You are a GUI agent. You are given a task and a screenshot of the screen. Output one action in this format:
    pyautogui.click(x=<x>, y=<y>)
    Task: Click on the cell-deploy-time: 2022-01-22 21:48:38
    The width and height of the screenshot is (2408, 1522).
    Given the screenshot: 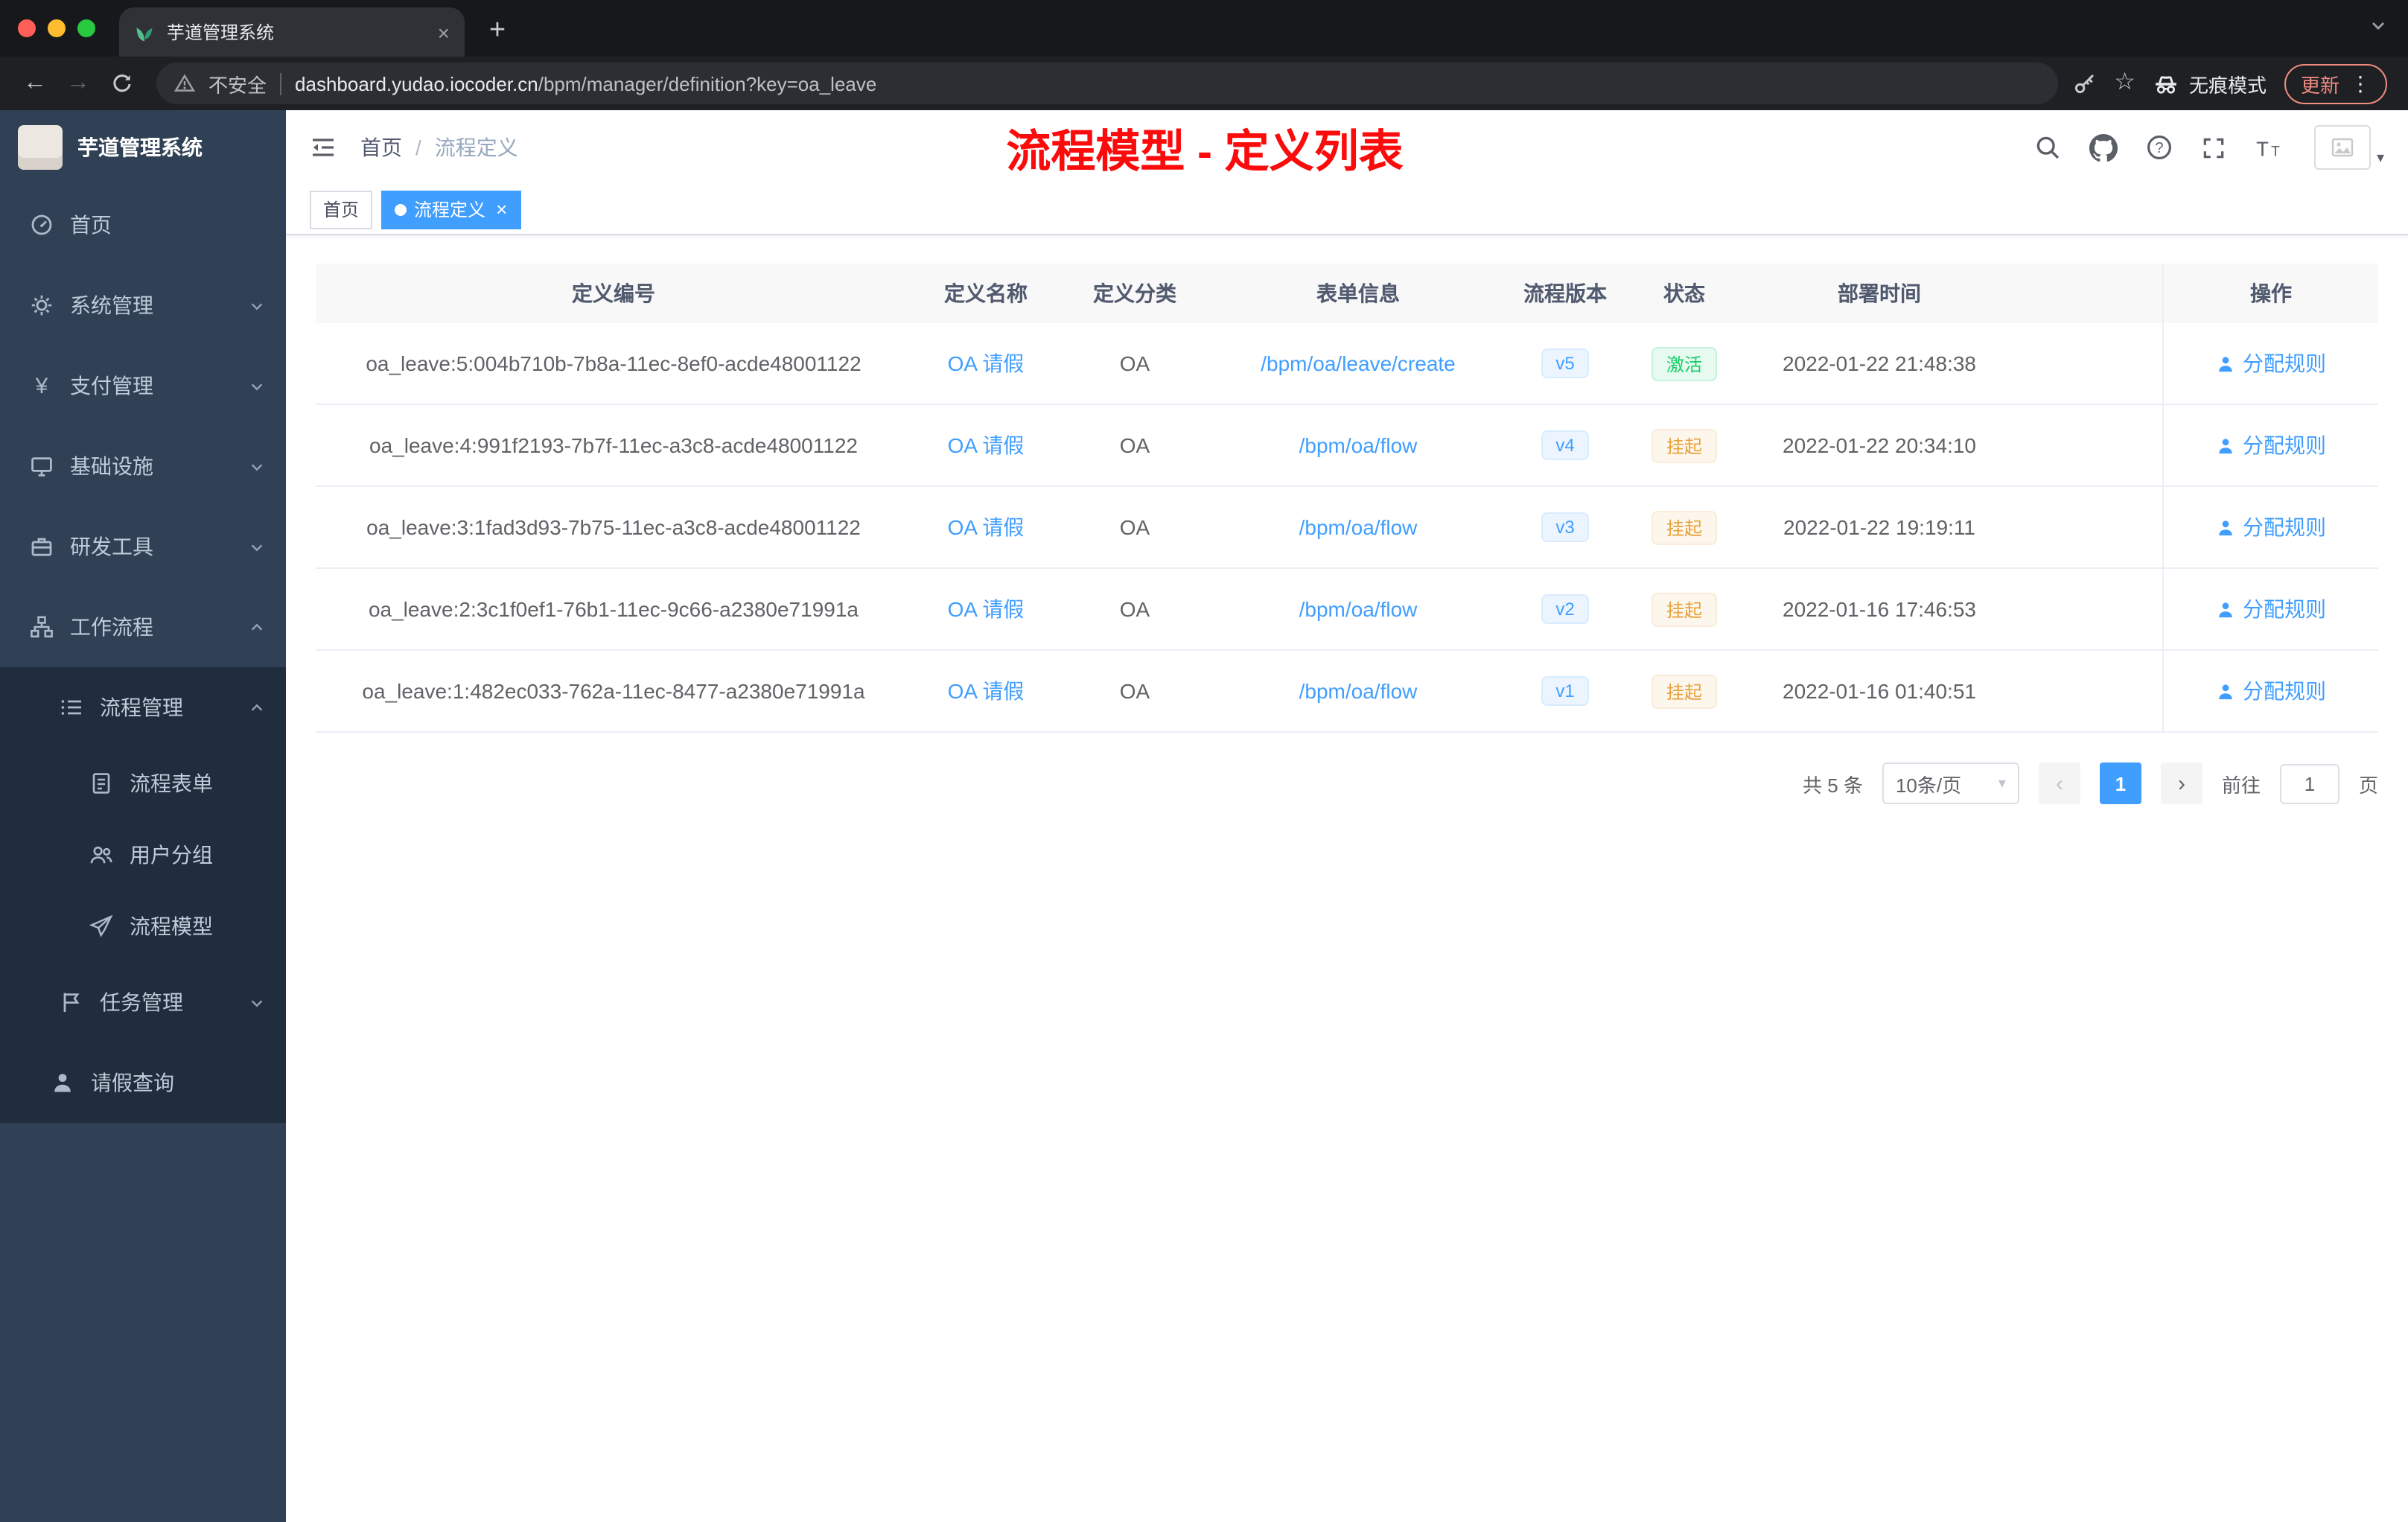 What is the action you would take?
    pyautogui.click(x=1879, y=363)
    